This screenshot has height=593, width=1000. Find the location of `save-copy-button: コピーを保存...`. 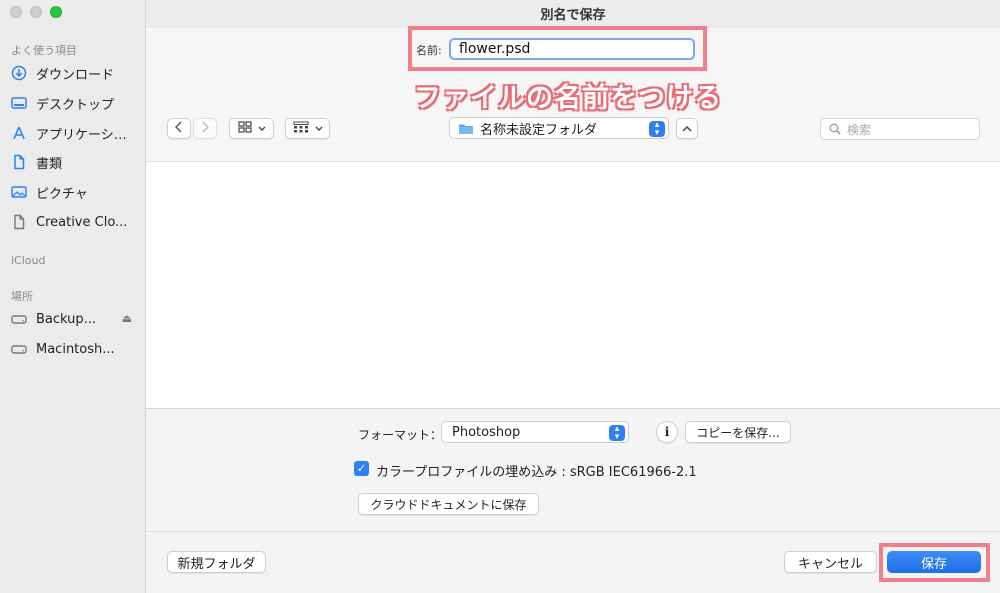

save-copy-button: コピーを保存... is located at coordinates (738, 432).